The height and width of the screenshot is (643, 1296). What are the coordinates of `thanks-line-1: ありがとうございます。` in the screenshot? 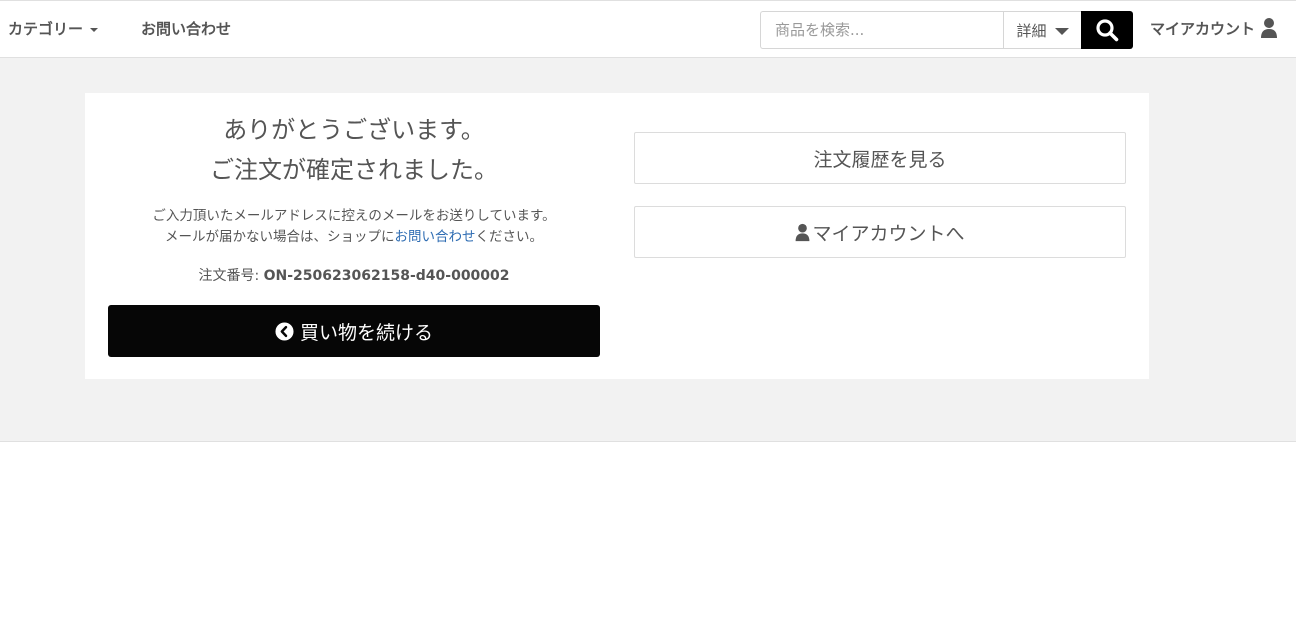 It's located at (354, 130).